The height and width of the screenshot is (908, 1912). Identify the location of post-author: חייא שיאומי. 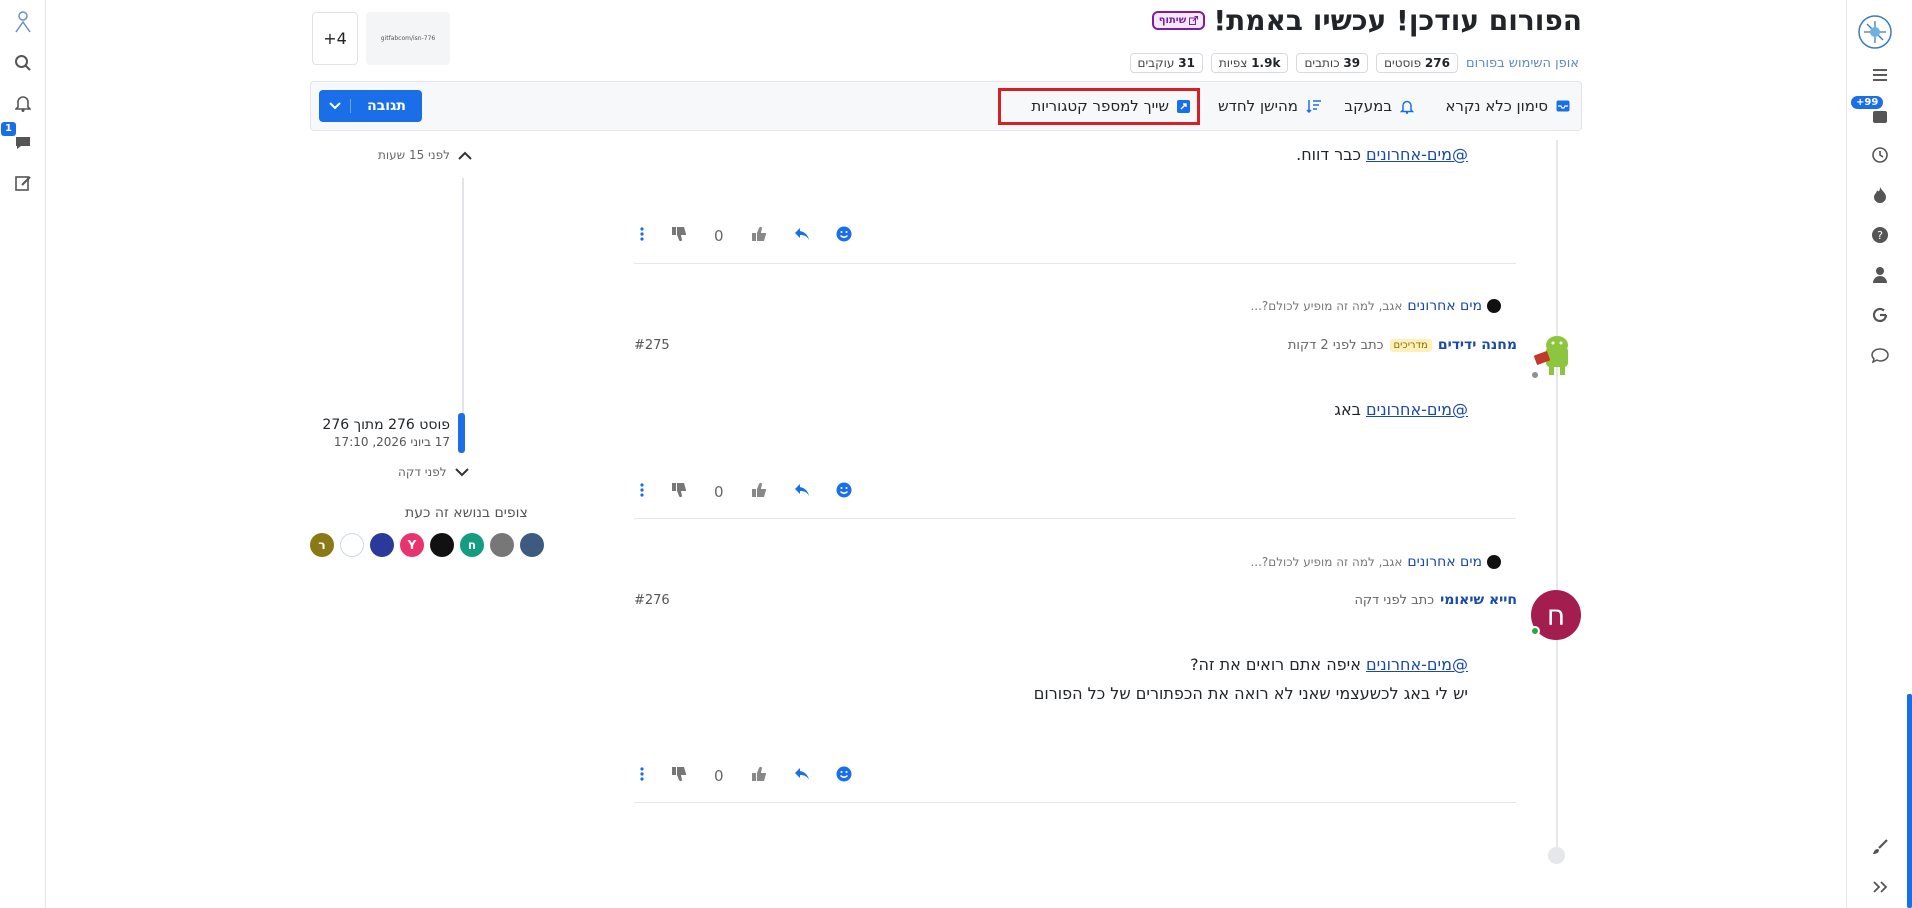
(1478, 600).